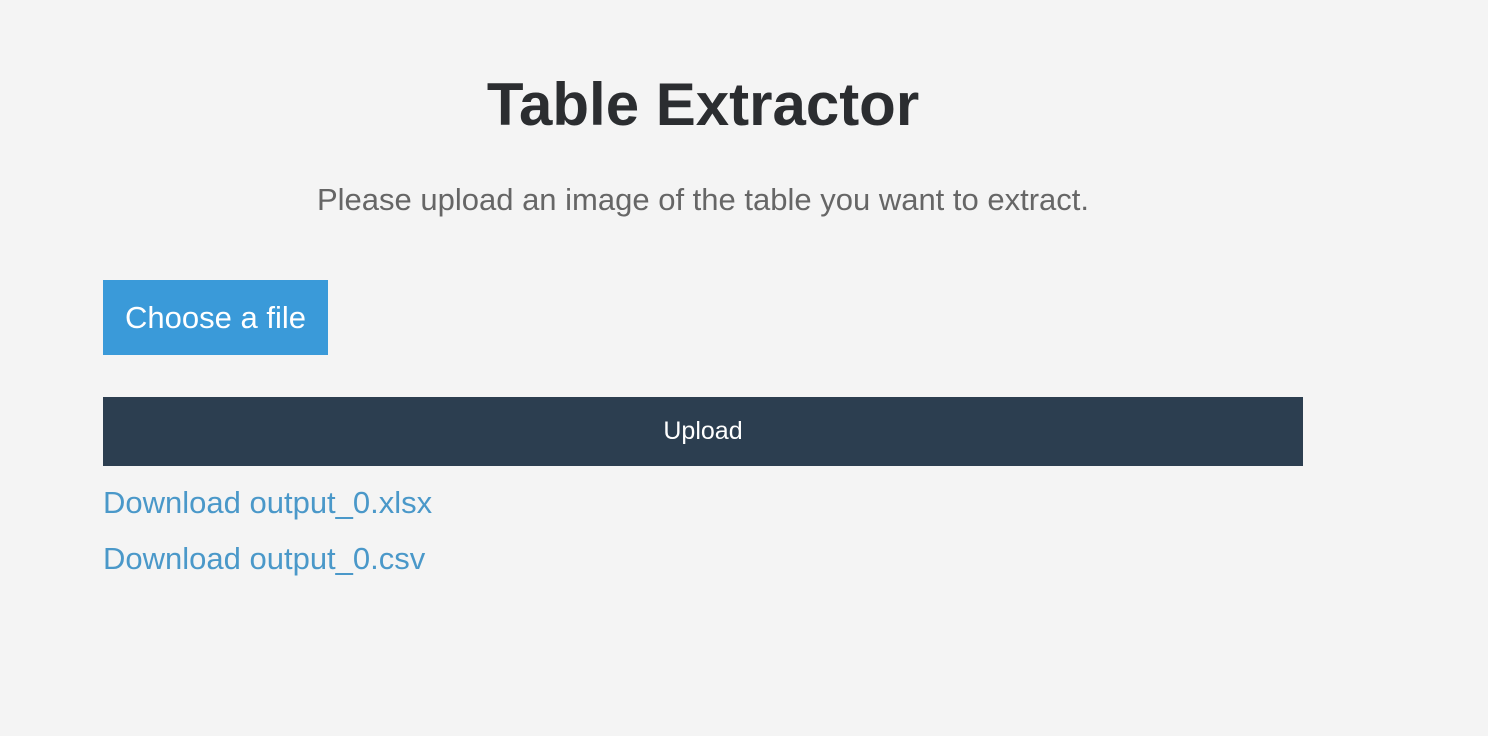  Describe the element at coordinates (215, 317) in the screenshot. I see `choose-file-button: Choose a file` at that location.